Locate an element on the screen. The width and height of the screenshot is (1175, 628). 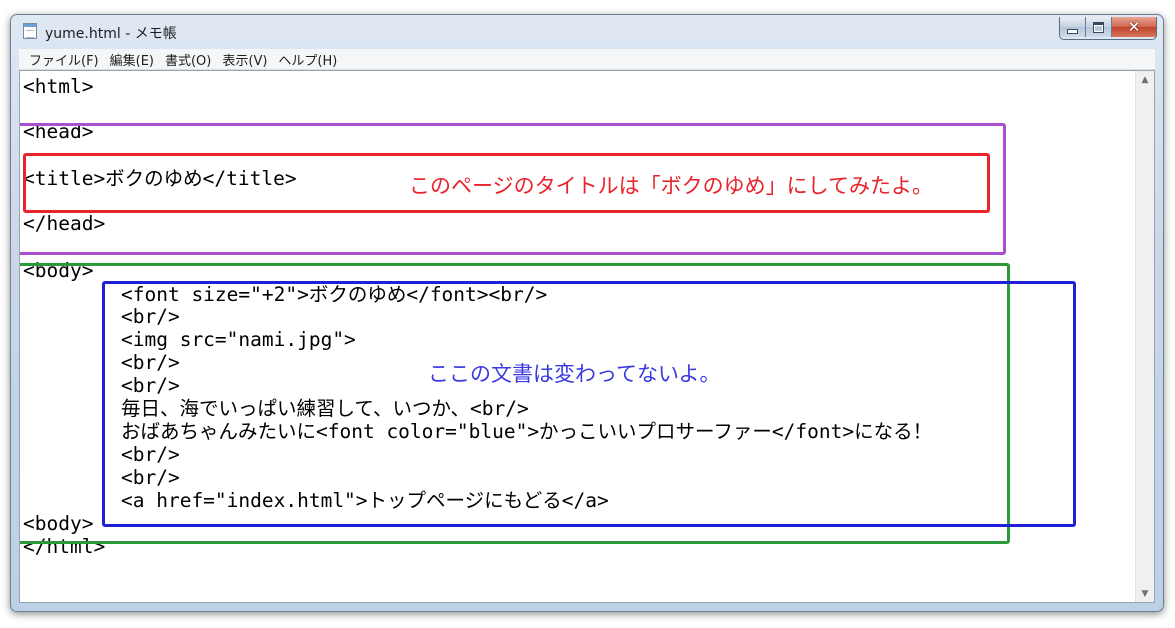
caption-buttons: ✕ is located at coordinates (1108, 28).